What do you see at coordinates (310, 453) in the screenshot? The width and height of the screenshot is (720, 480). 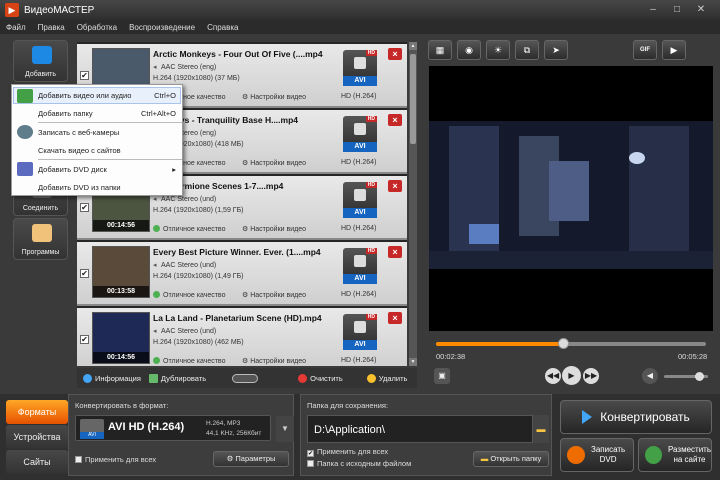 I see `apply-all-save-checkbox: ✔` at bounding box center [310, 453].